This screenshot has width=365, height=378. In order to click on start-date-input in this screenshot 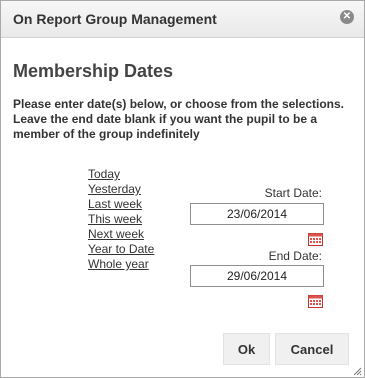, I will do `click(257, 214)`.